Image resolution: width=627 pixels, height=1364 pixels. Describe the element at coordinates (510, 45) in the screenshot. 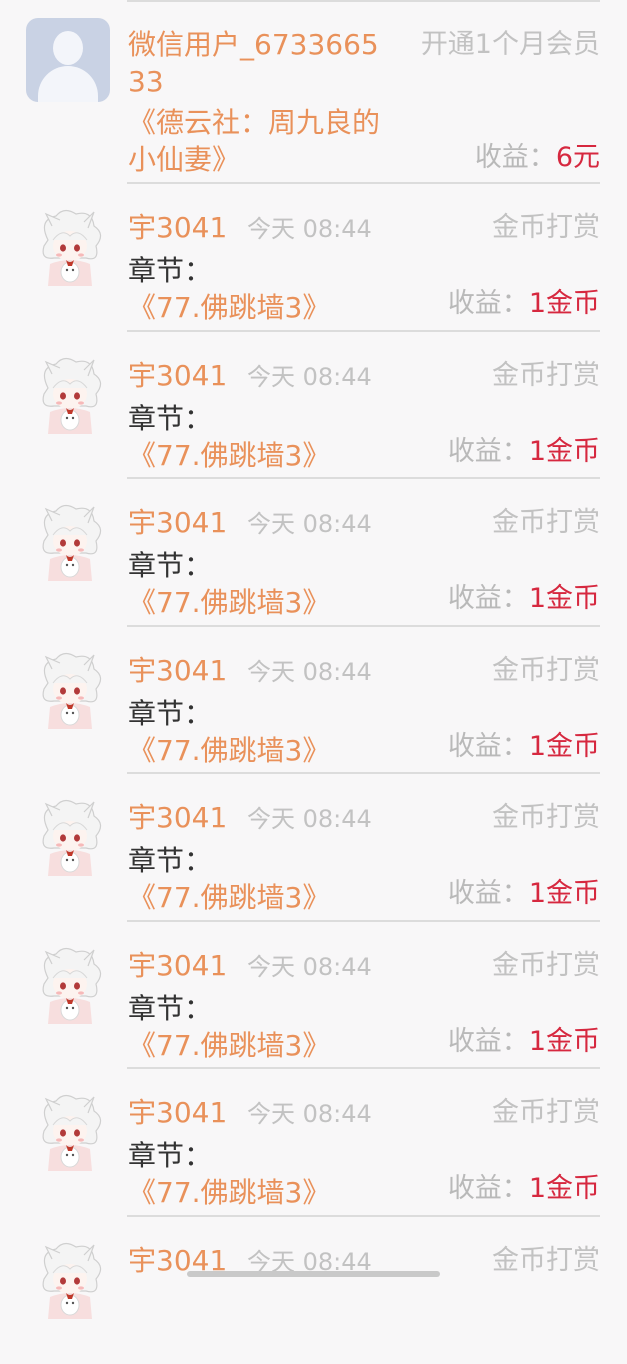

I see `member-income-type: 开通1个月会员` at that location.